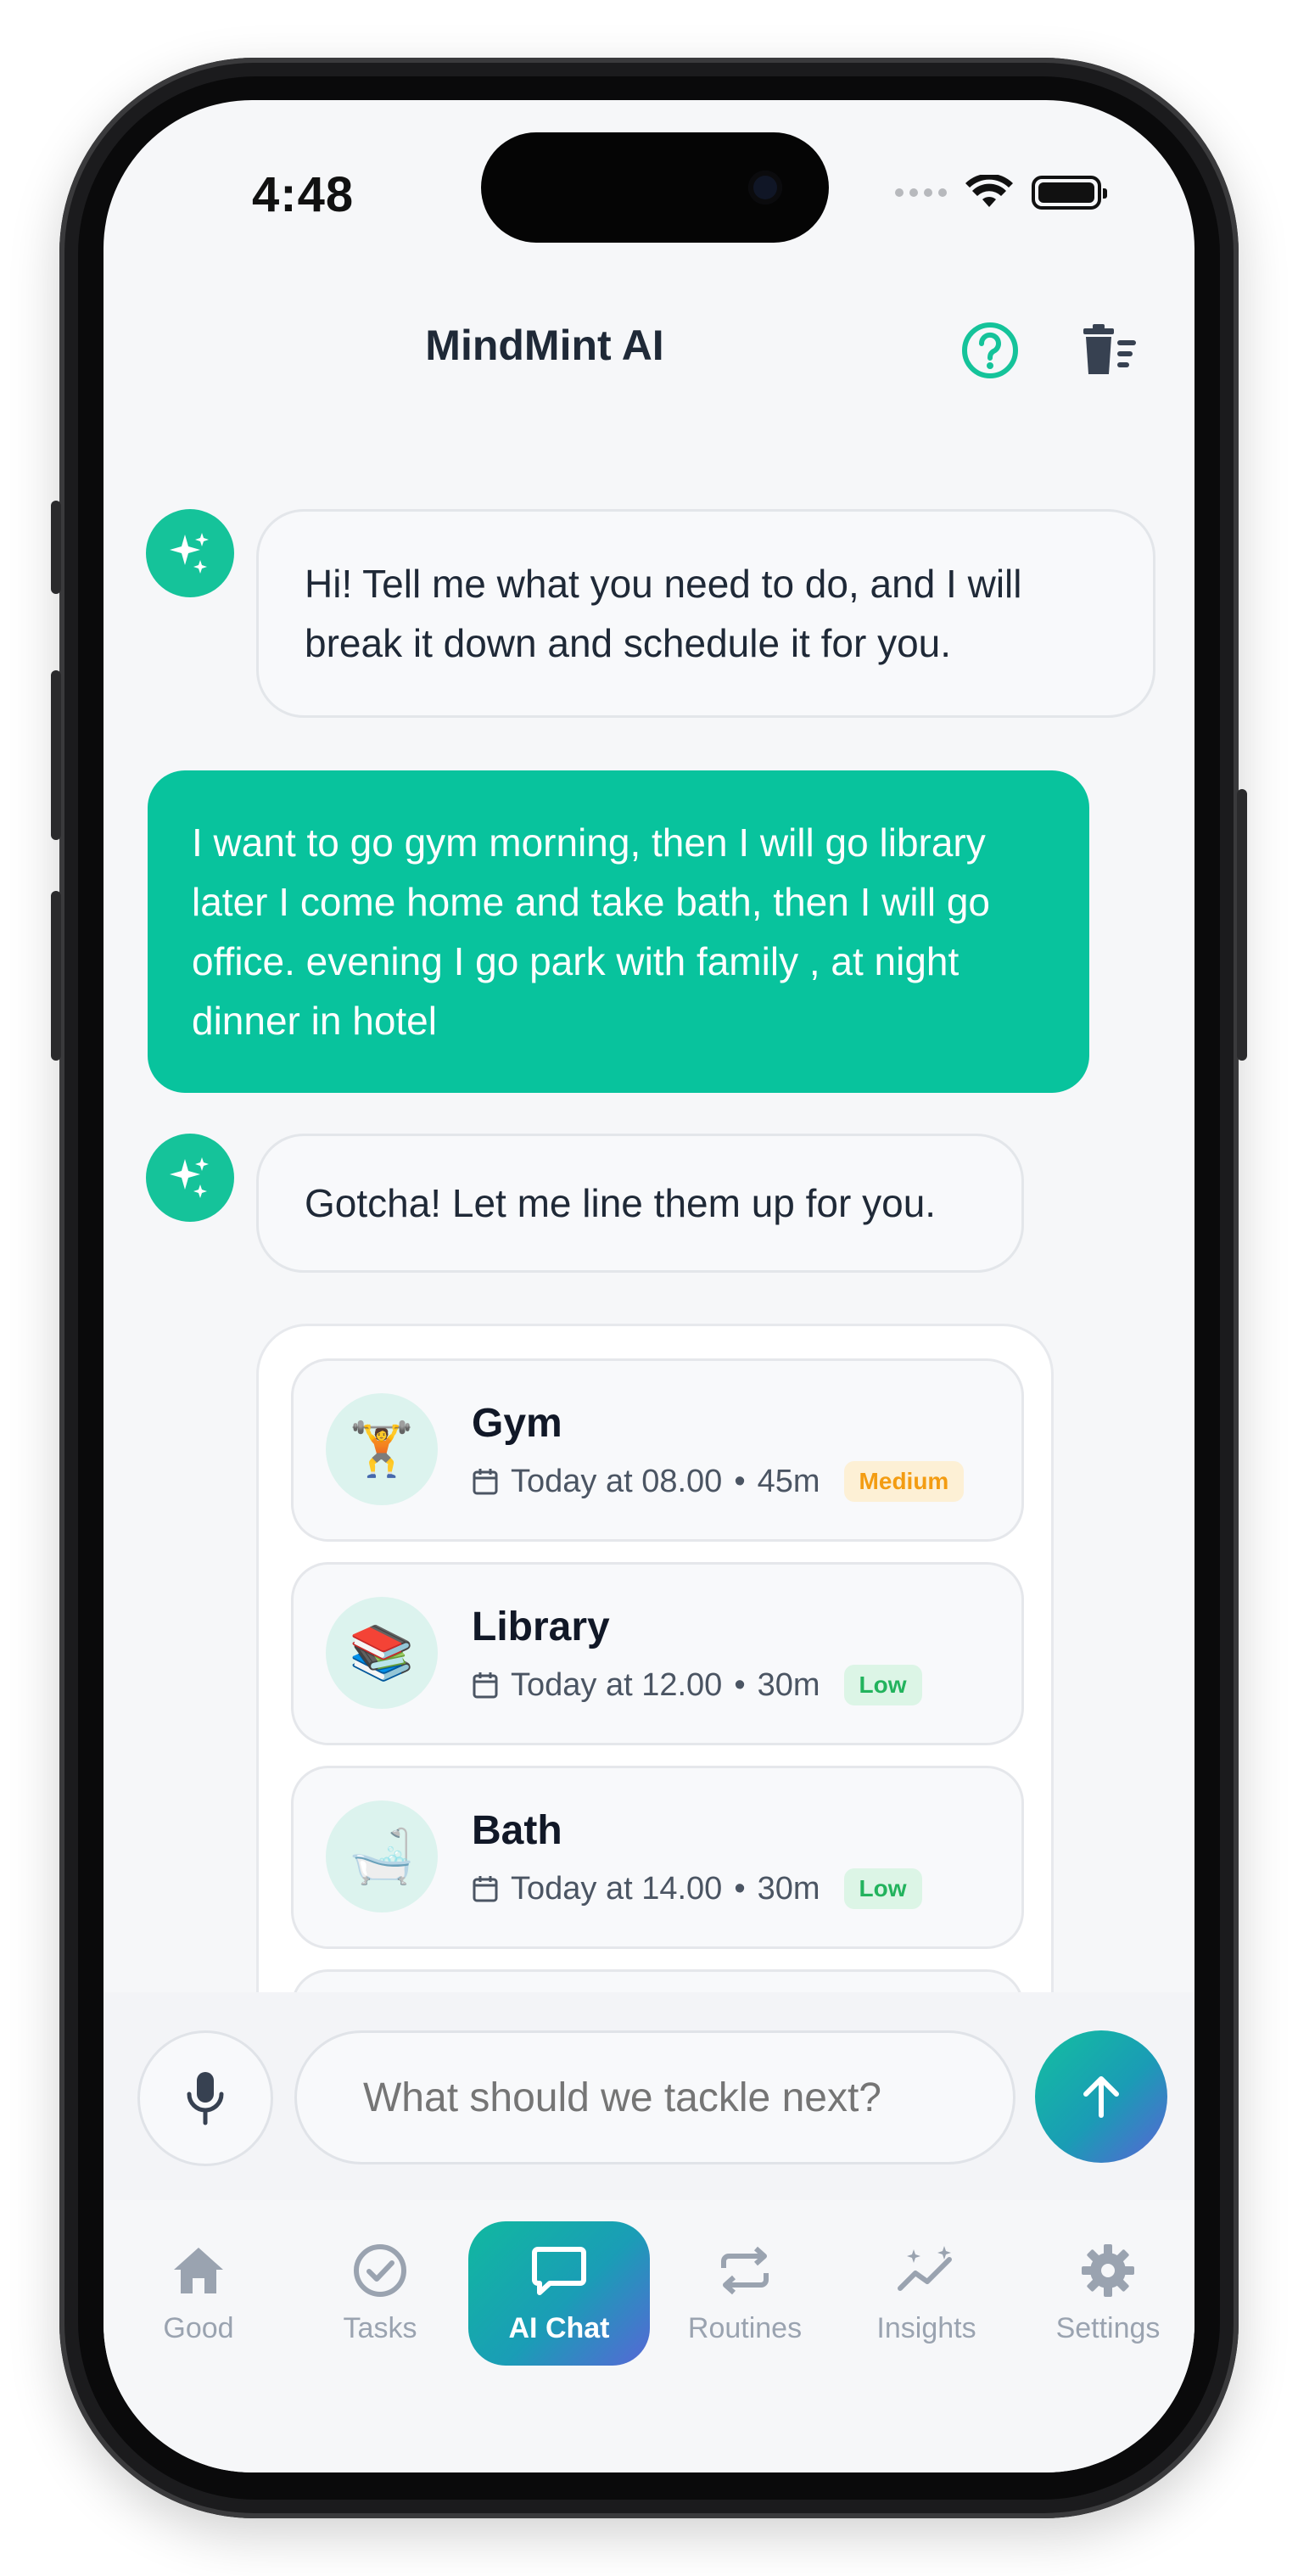 Image resolution: width=1298 pixels, height=2576 pixels. What do you see at coordinates (926, 2271) in the screenshot?
I see `insights-icon` at bounding box center [926, 2271].